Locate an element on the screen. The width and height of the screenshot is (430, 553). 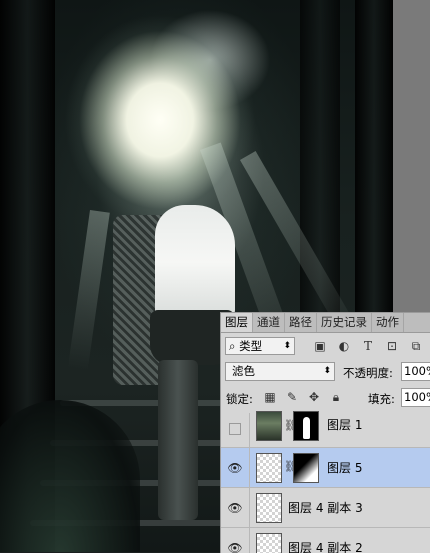
fill-label: 填充: is located at coordinates (381, 399).